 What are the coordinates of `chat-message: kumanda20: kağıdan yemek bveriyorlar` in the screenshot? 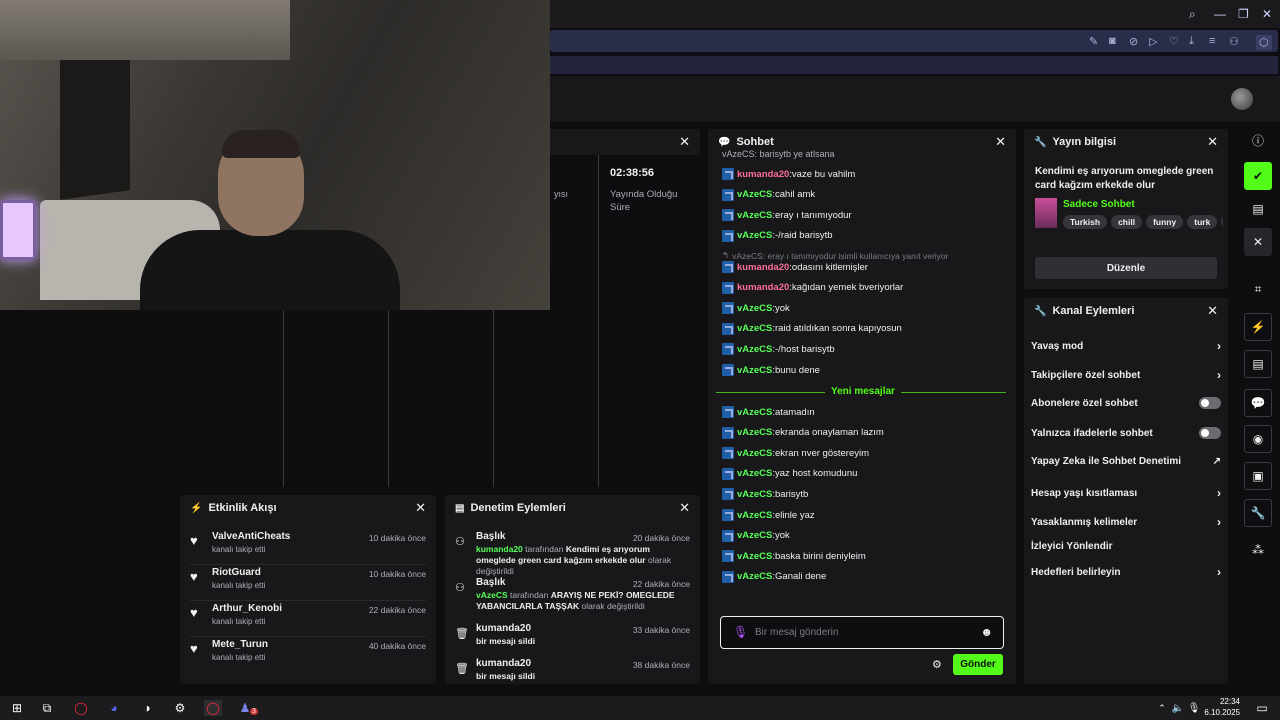 It's located at (812, 287).